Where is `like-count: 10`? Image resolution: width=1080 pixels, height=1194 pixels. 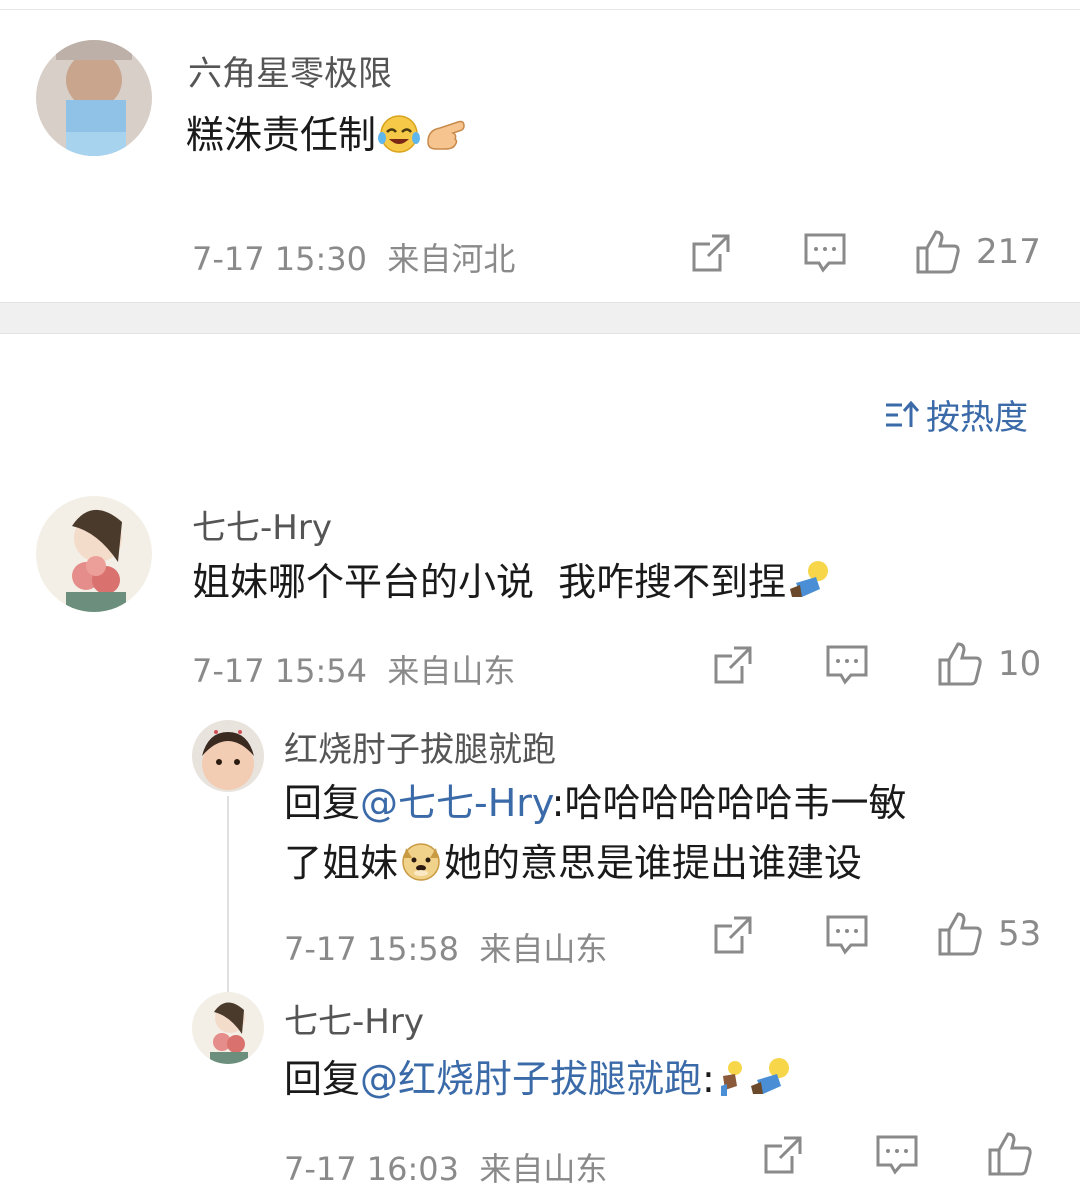
like-count: 10 is located at coordinates (1020, 664).